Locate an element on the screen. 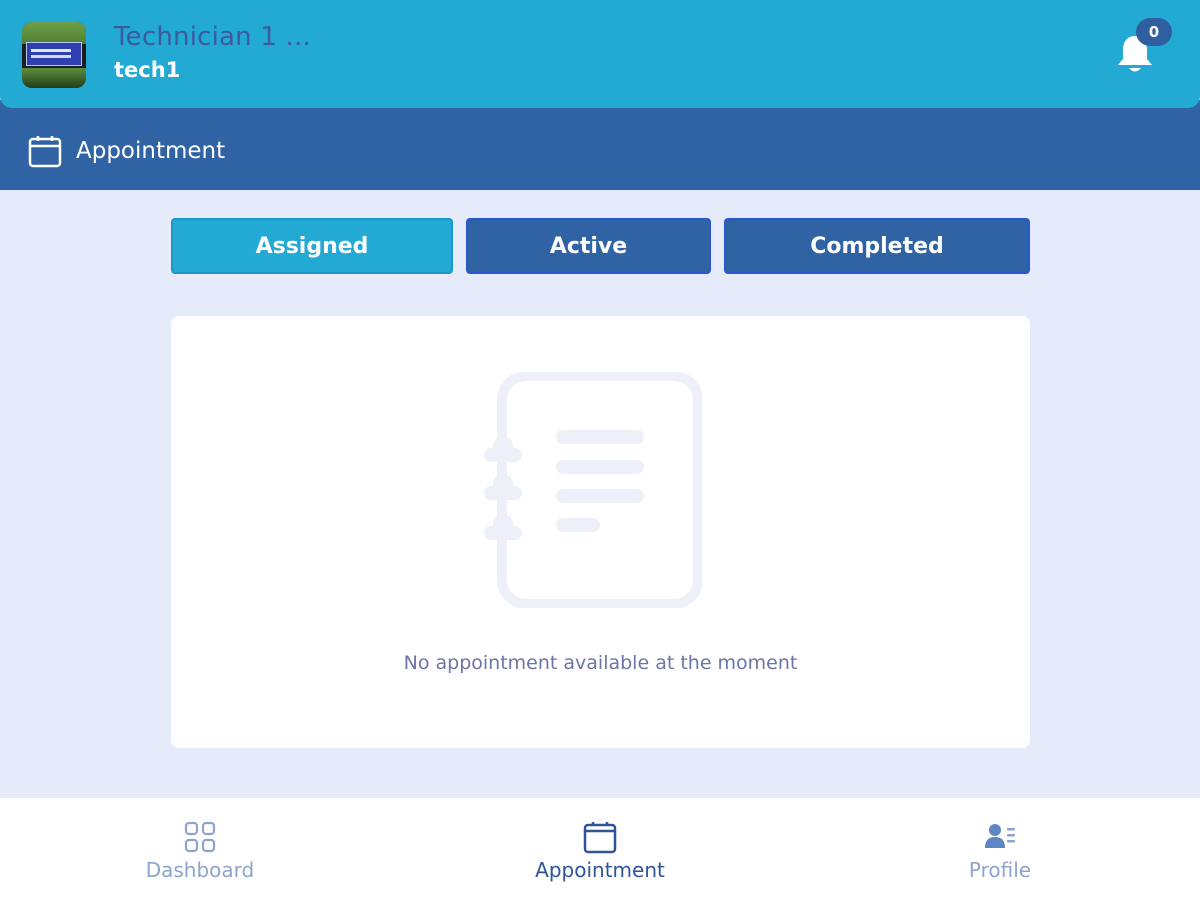 The image size is (1200, 900). tab-active: Active is located at coordinates (588, 246).